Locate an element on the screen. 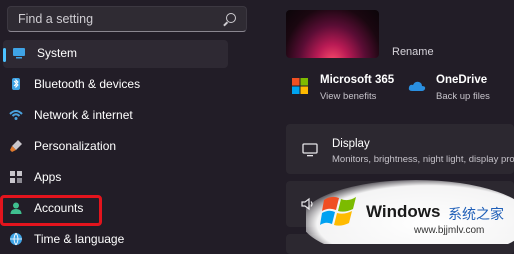 The image size is (514, 254). tile-title: Microsoft 365 is located at coordinates (357, 80).